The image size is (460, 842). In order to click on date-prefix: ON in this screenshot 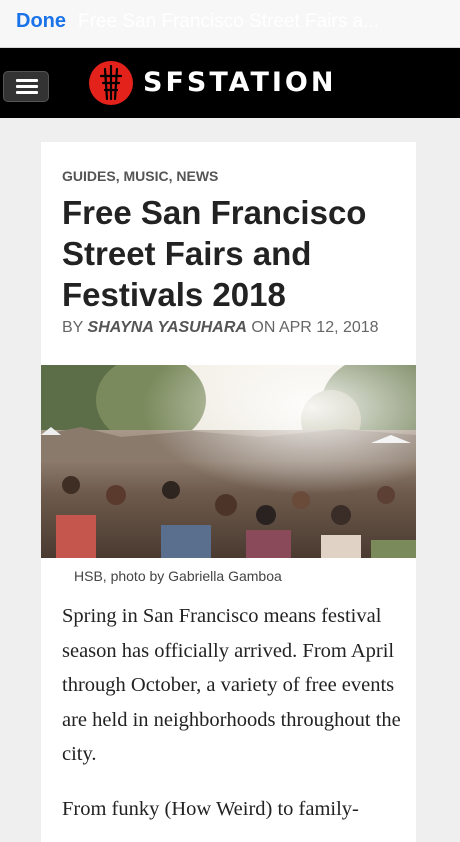, I will do `click(263, 327)`.